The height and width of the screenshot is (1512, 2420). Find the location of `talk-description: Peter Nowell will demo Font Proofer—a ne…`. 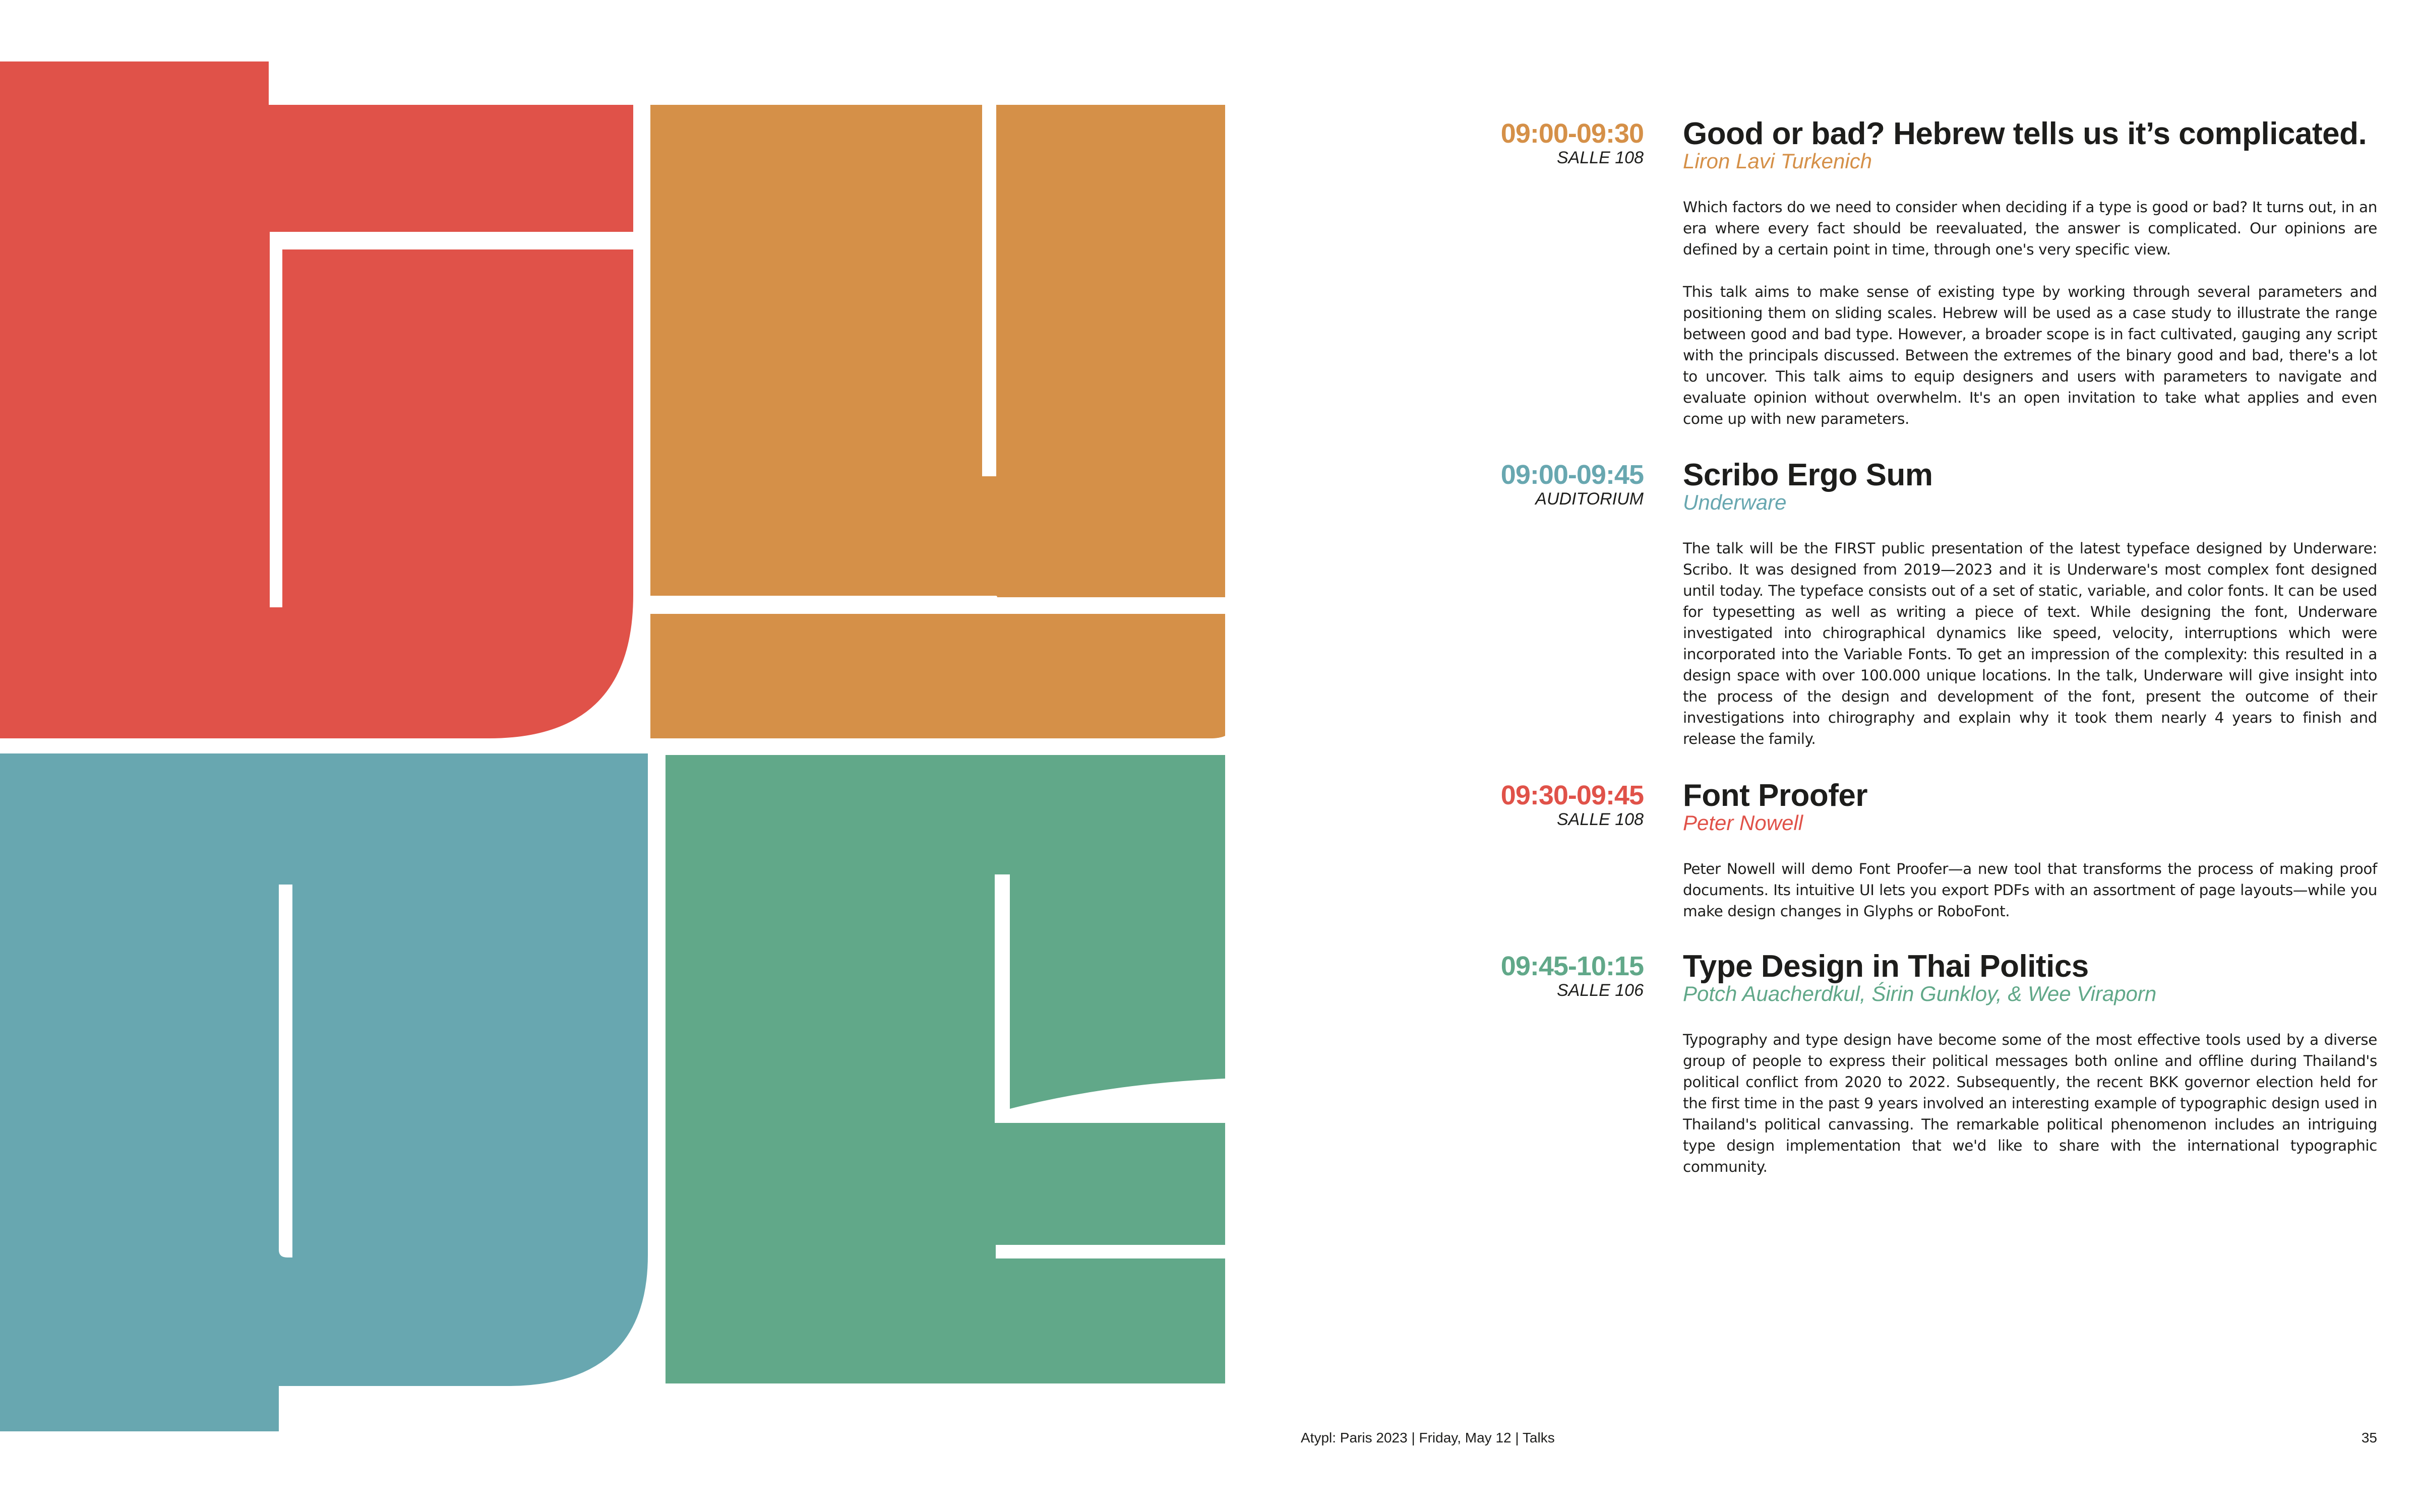

talk-description: Peter Nowell will demo Font Proofer—a ne… is located at coordinates (2030, 900).